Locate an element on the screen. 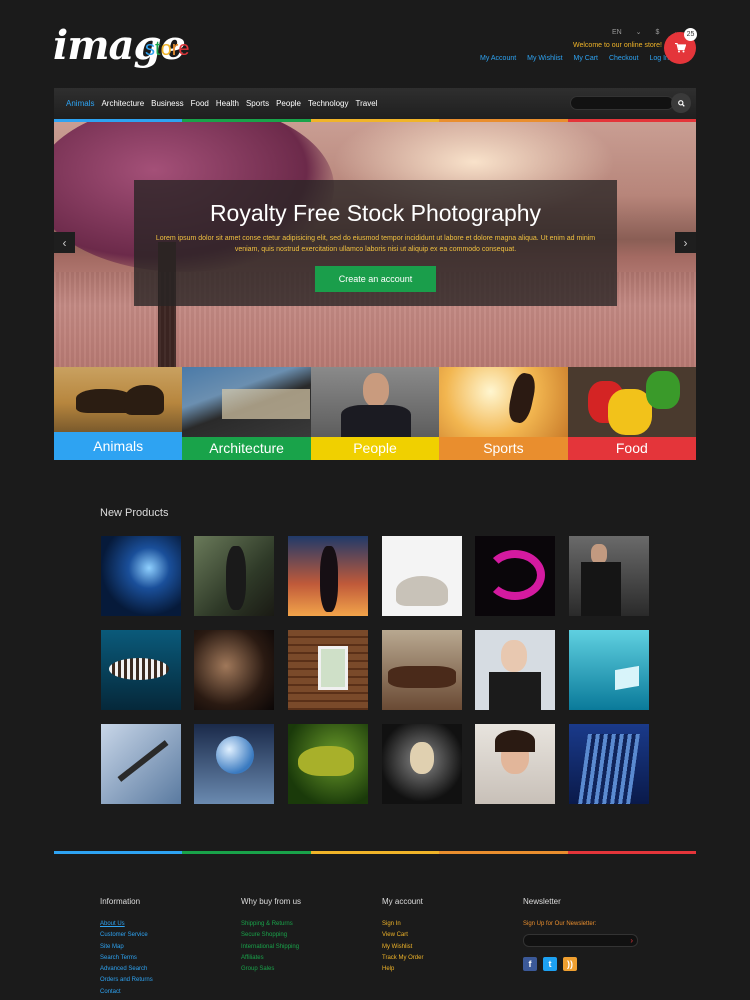 The image size is (750, 1000). category-tile-people: People is located at coordinates (375, 413).